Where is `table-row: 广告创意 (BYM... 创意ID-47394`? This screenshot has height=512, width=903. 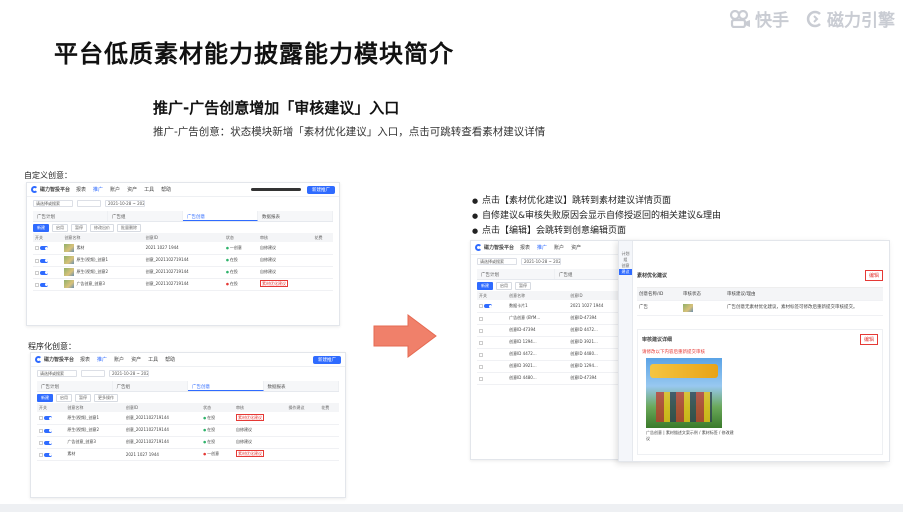
table-row: 广告创意 (BYM... 创意ID-47394 is located at coordinates (555, 318).